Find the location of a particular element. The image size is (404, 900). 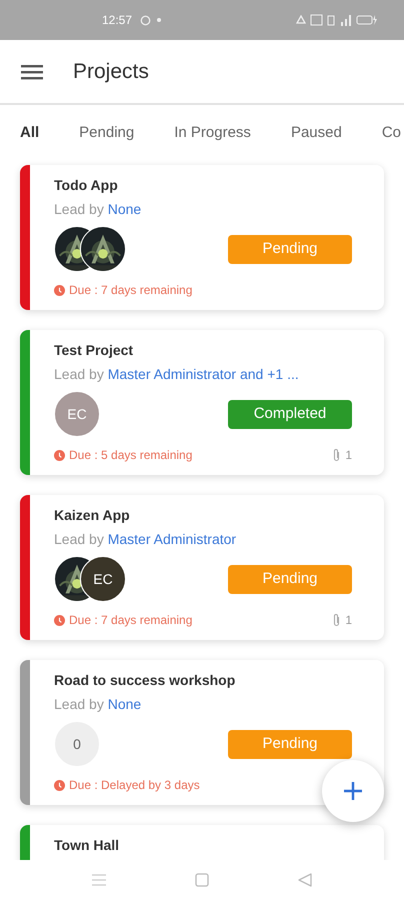

project-title: Town Hall is located at coordinates (87, 845).